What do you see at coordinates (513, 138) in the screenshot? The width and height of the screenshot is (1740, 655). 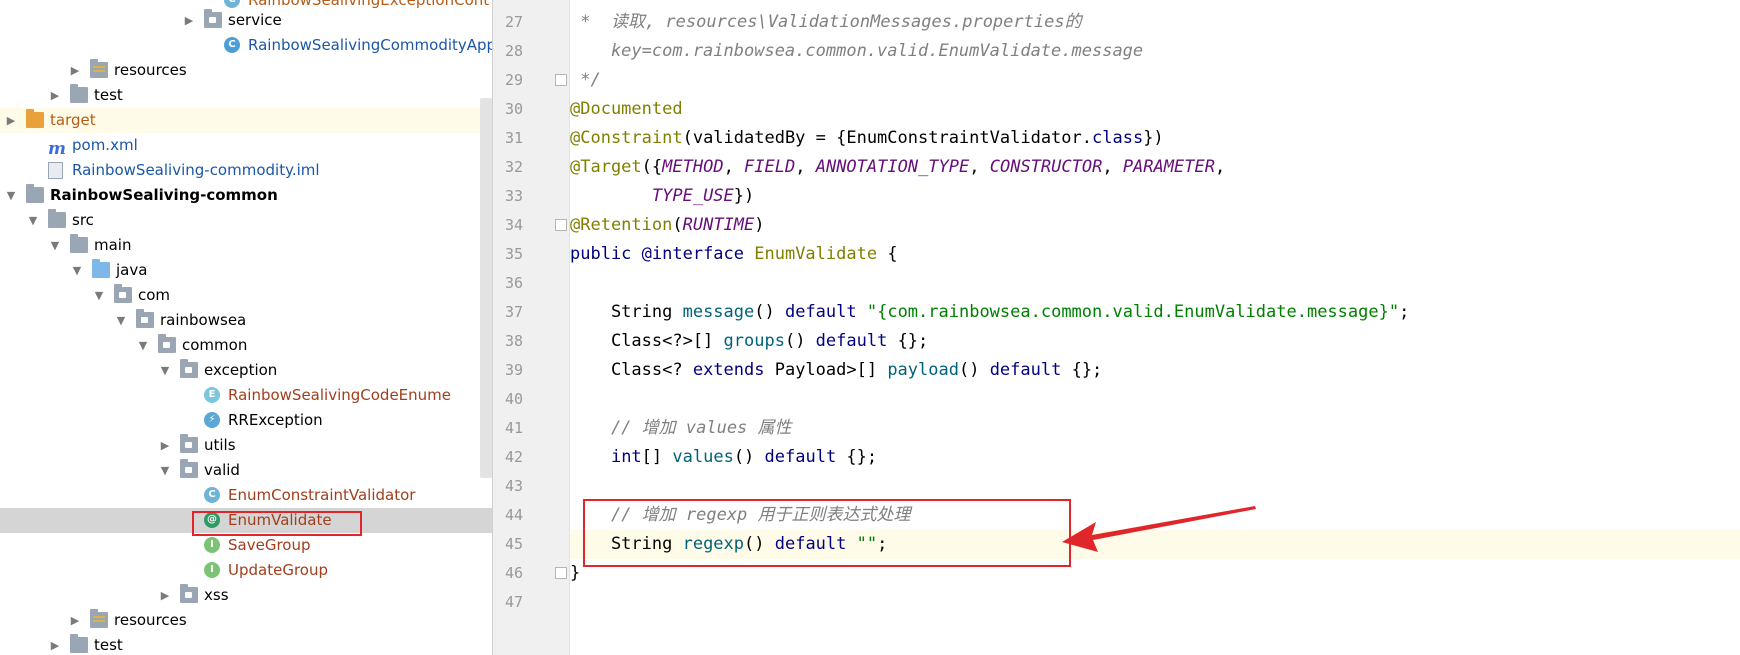 I see `line-number: 31` at bounding box center [513, 138].